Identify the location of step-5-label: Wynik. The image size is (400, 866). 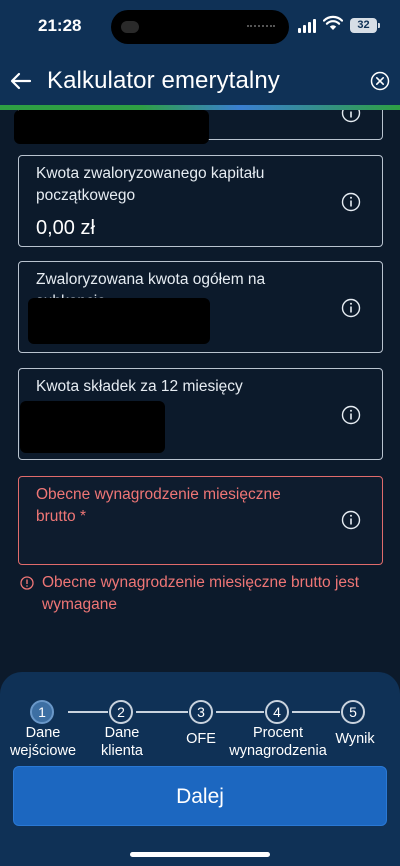
(355, 739).